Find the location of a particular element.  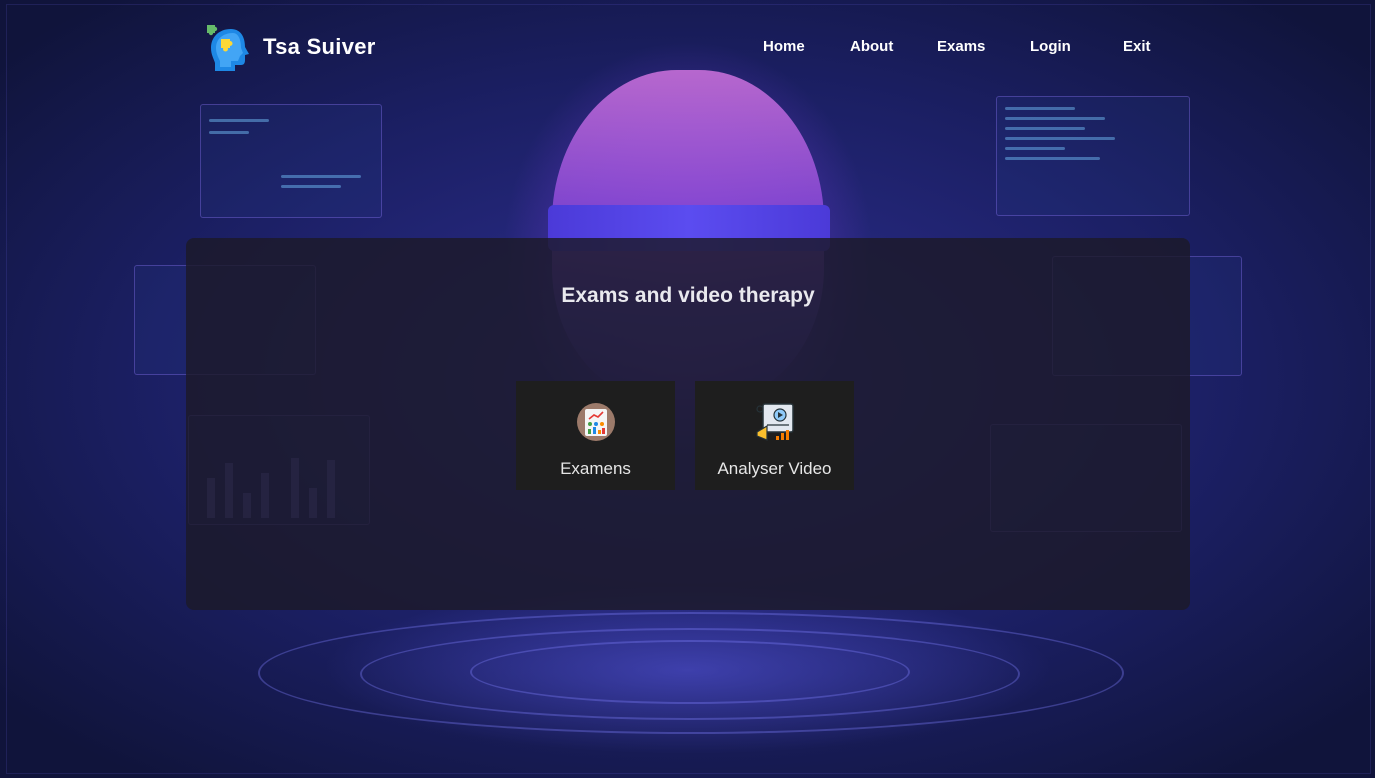

video-analysis-icon is located at coordinates (775, 422).